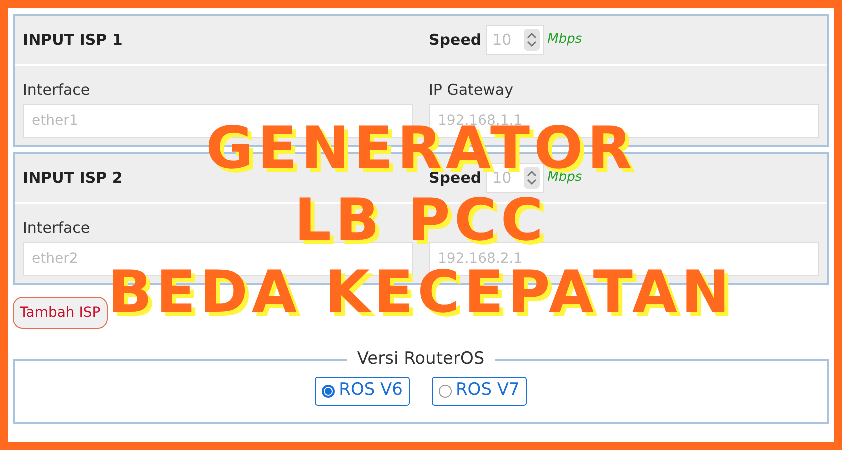 The width and height of the screenshot is (842, 450). I want to click on isp-title: INPUT ISP 2, so click(73, 178).